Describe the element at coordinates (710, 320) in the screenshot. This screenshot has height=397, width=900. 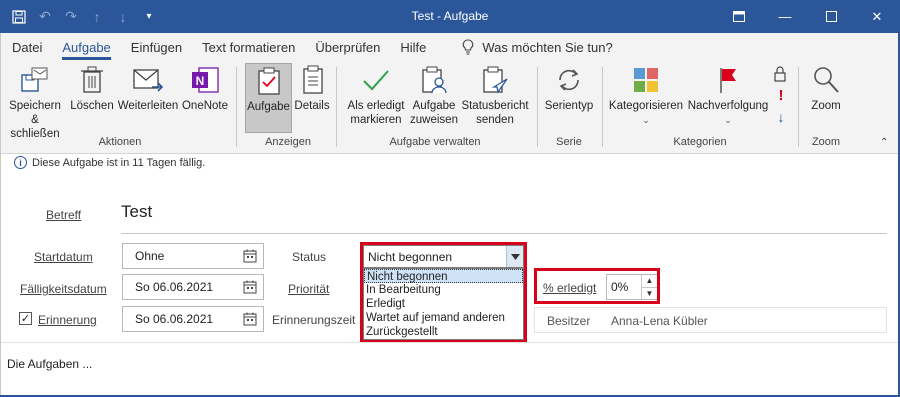
I see `owner-field: Besitzer Anna-Lena Kübler` at that location.